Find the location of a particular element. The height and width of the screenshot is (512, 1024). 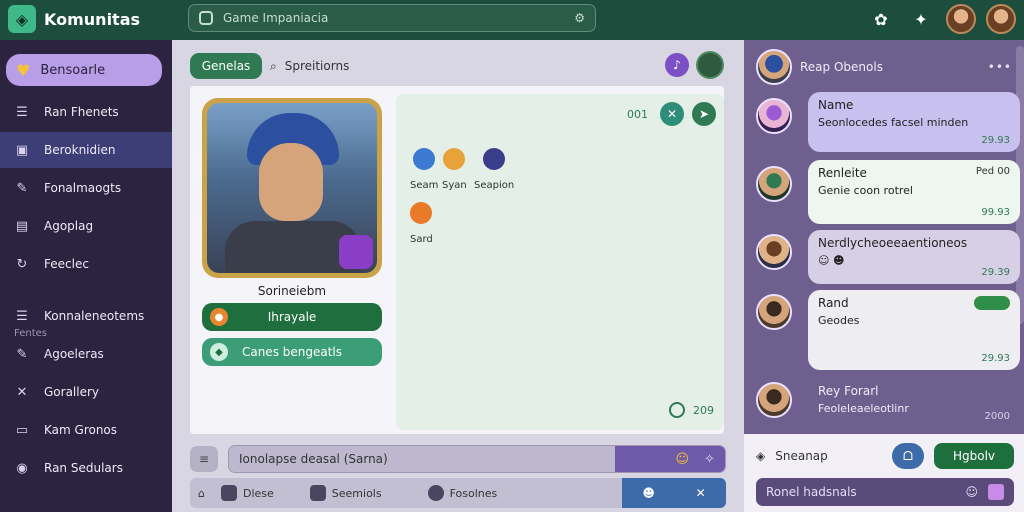

close-icon: ✕ is located at coordinates (701, 493).